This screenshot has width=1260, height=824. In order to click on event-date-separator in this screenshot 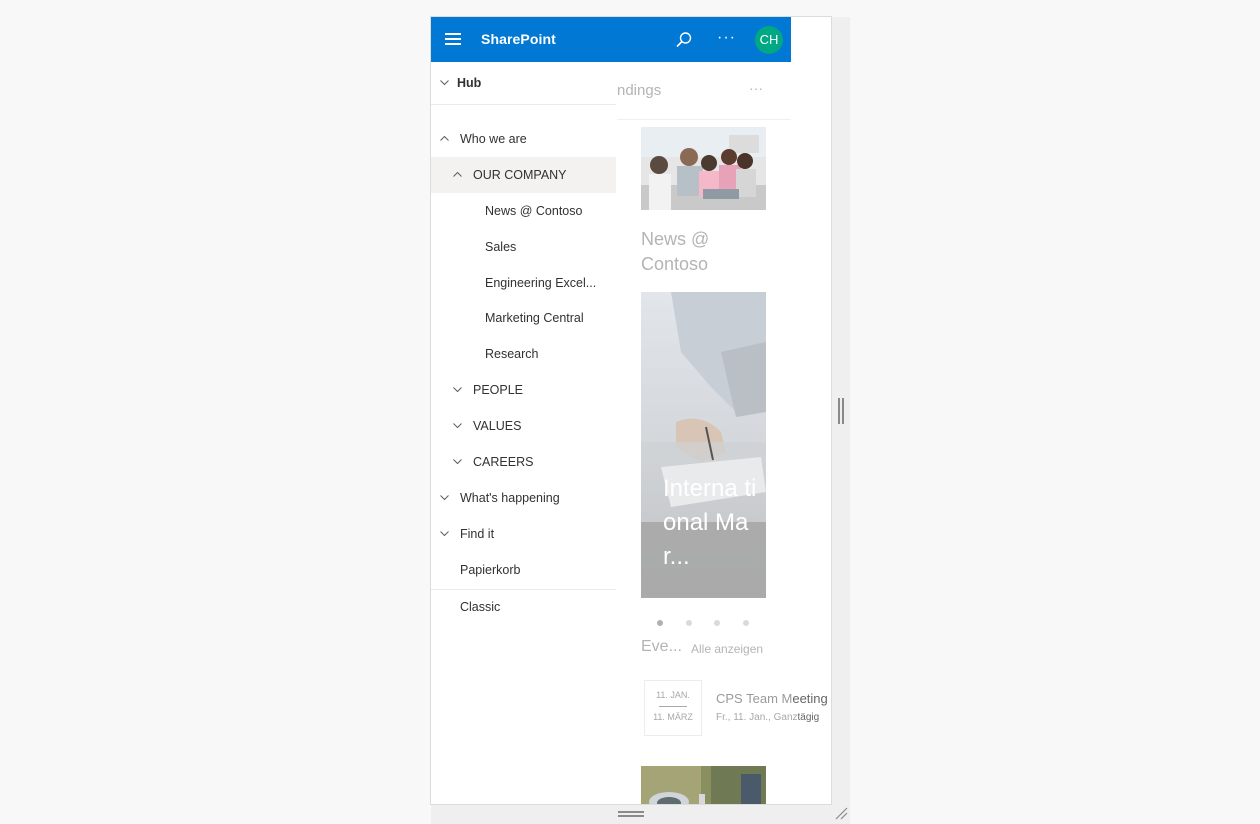, I will do `click(673, 706)`.